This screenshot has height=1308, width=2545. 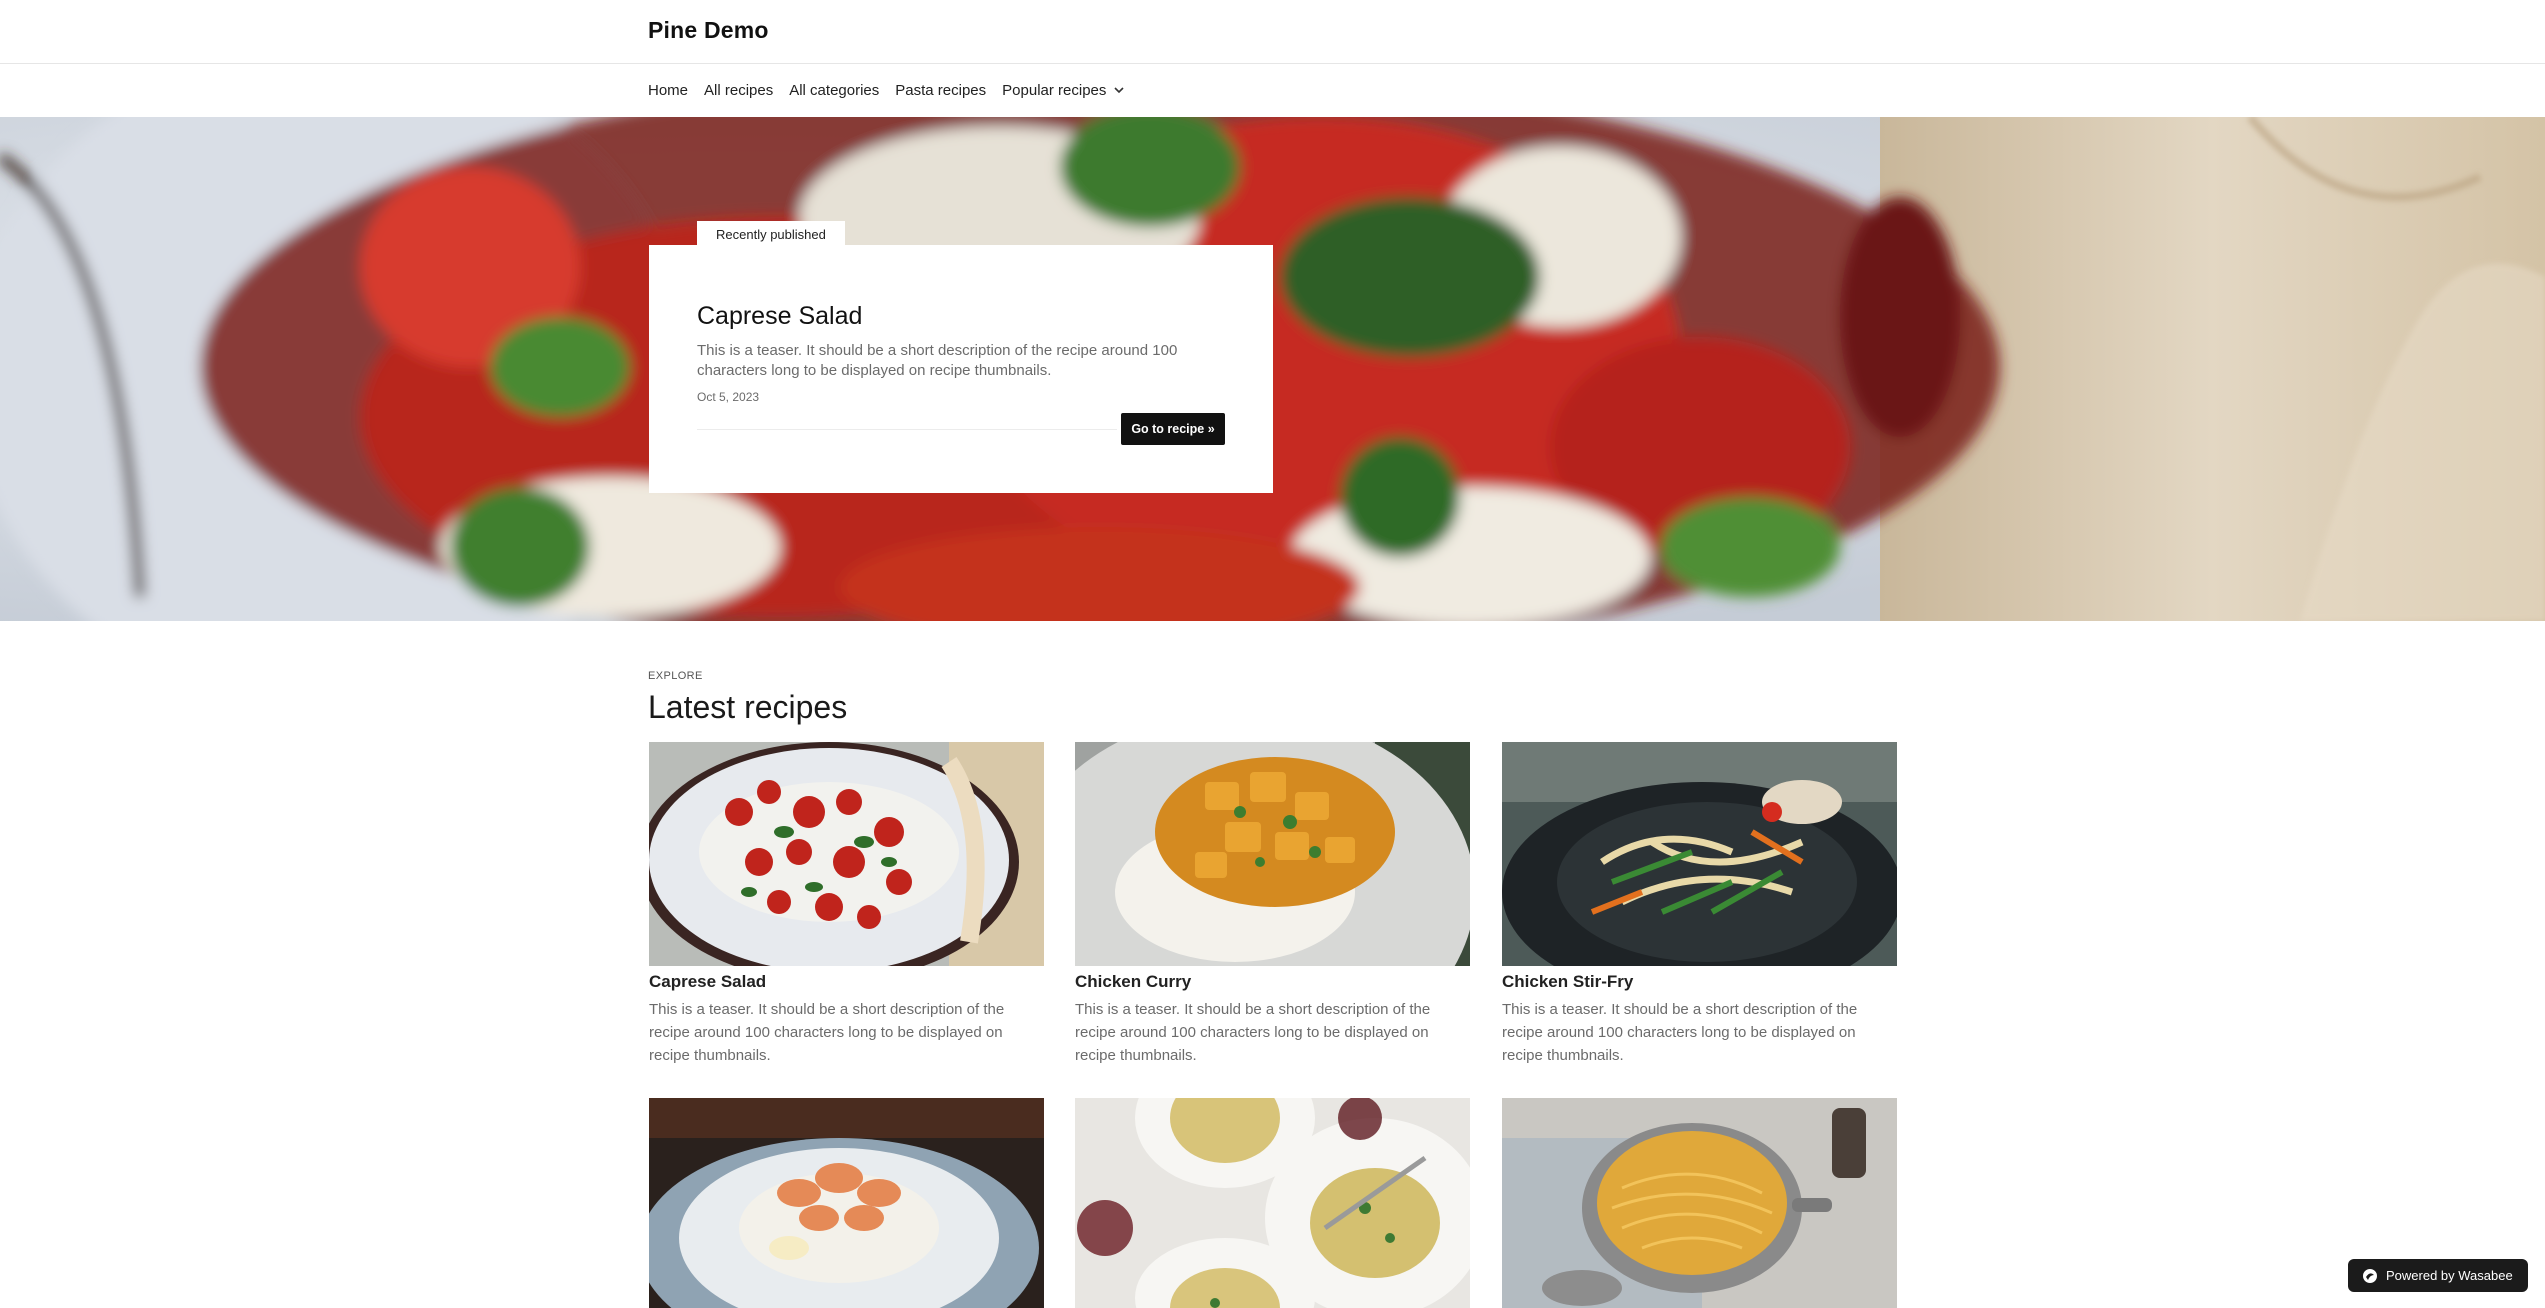 I want to click on recently-published-tab: Recently published, so click(x=771, y=234).